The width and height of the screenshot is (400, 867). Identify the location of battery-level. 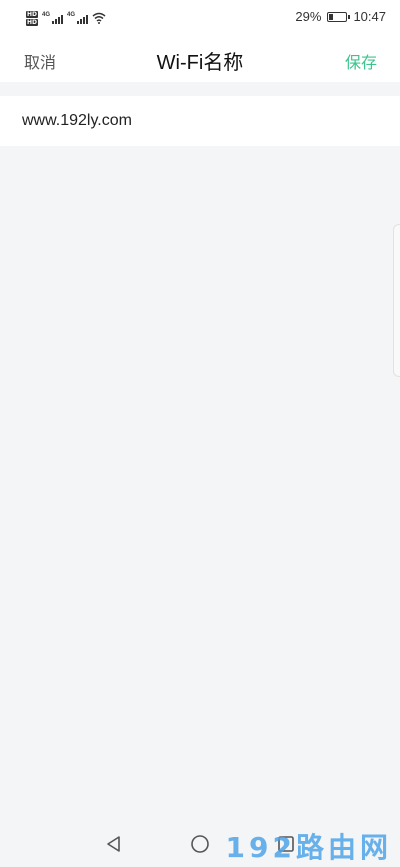
(331, 16).